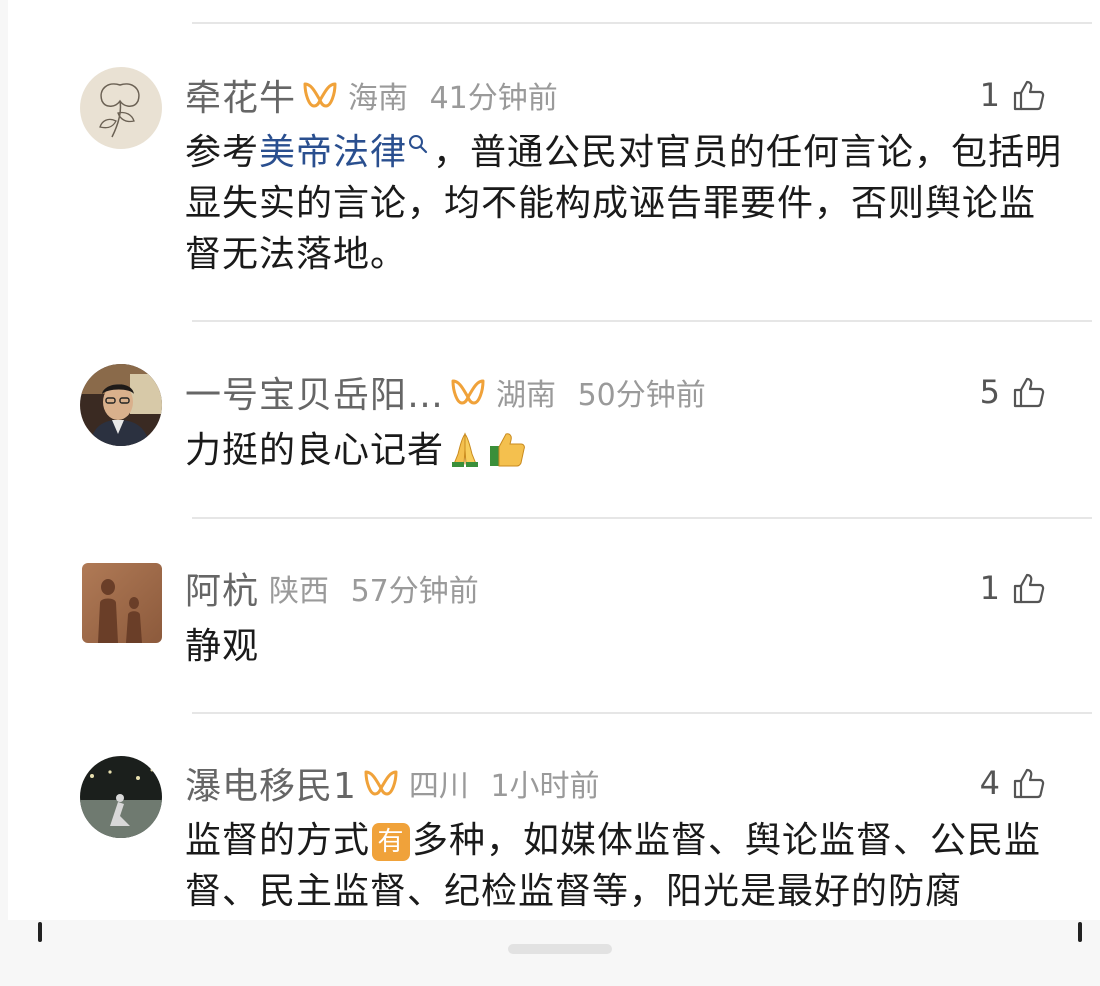  I want to click on comment-meta: 海南 41分钟前, so click(453, 95).